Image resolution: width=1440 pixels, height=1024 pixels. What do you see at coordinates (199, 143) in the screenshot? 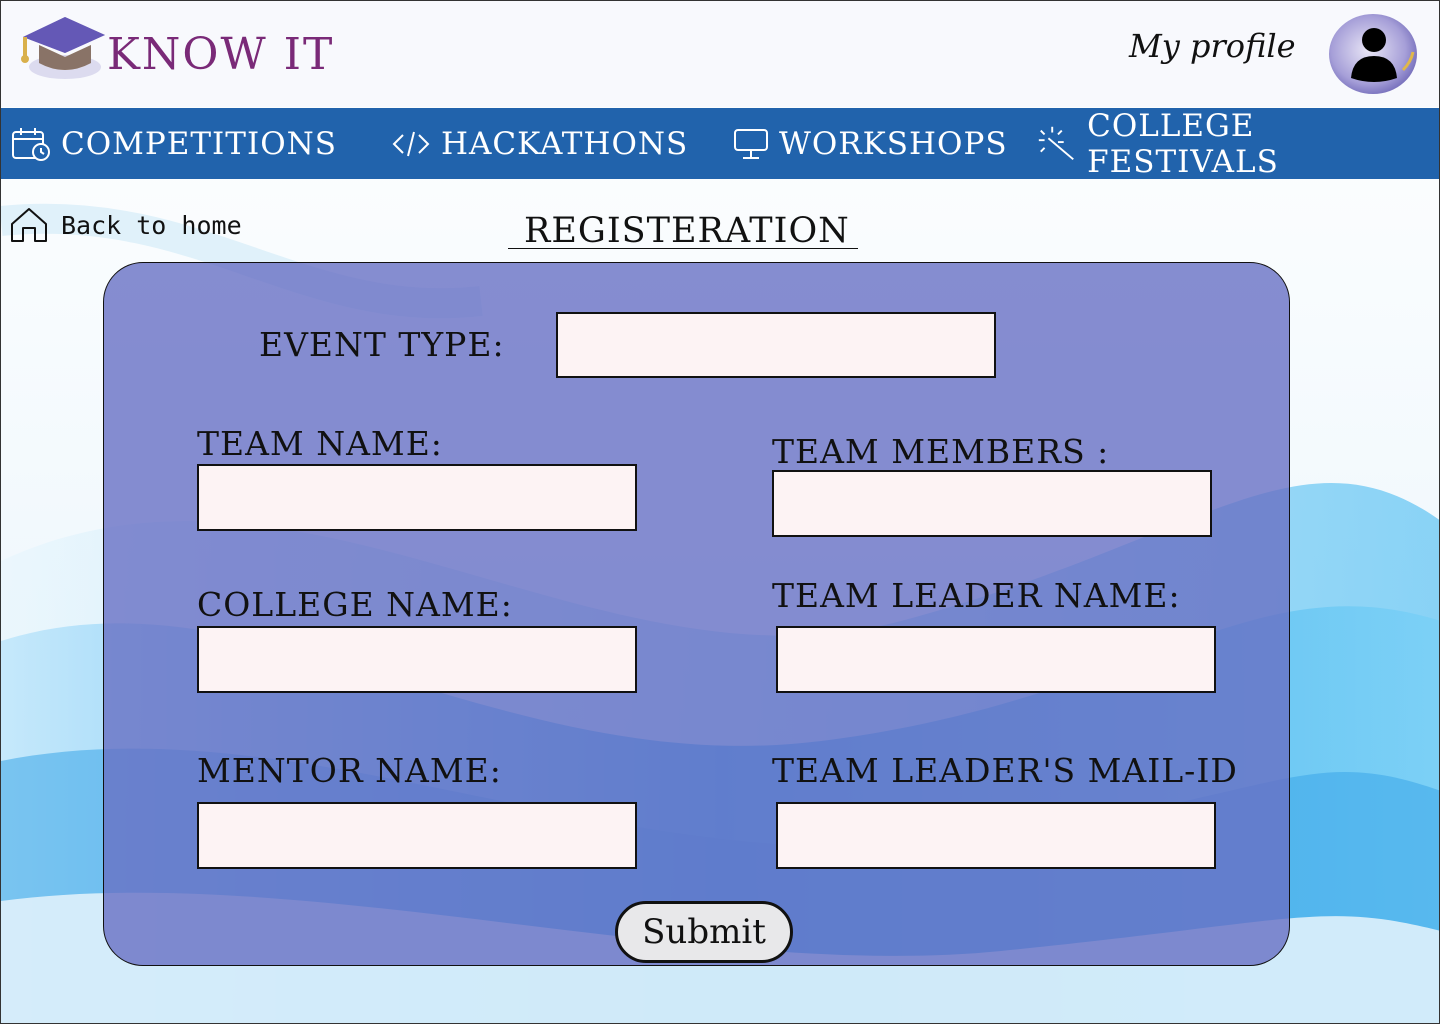
I see `nav-competitions-label: COMPETITIONS` at bounding box center [199, 143].